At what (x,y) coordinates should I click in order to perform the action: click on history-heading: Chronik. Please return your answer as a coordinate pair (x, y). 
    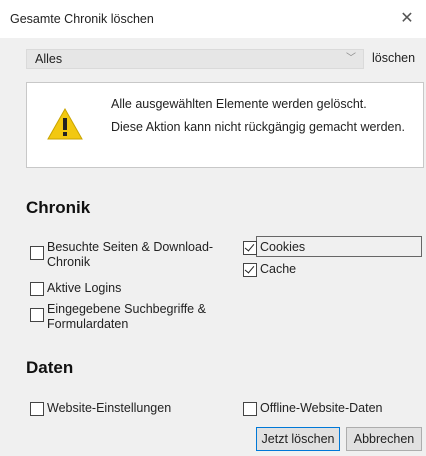
    Looking at the image, I should click on (58, 207).